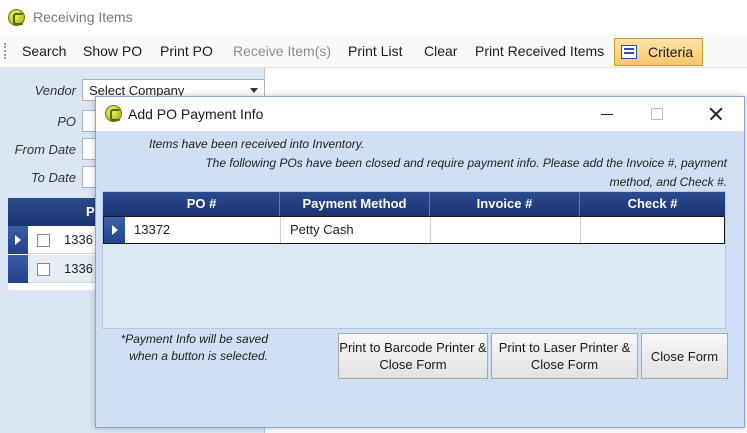 This screenshot has width=747, height=433. I want to click on from-date-label: From Date, so click(45, 149).